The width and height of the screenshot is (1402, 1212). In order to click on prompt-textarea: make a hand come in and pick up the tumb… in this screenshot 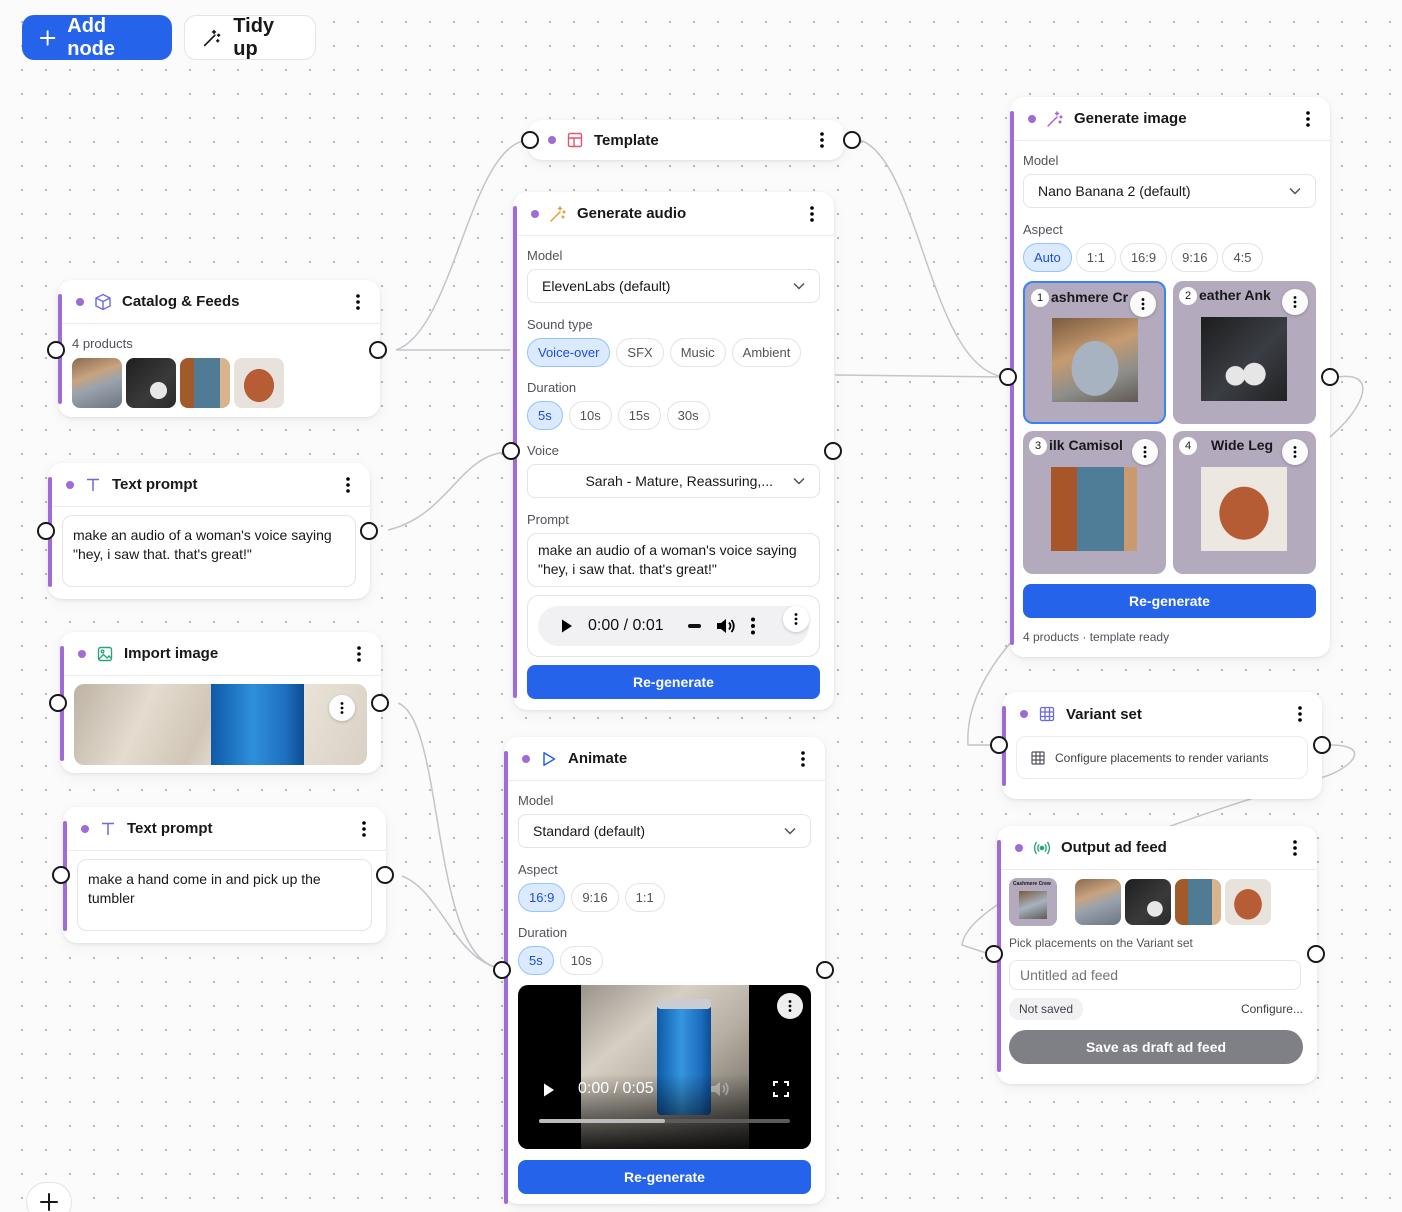, I will do `click(224, 895)`.